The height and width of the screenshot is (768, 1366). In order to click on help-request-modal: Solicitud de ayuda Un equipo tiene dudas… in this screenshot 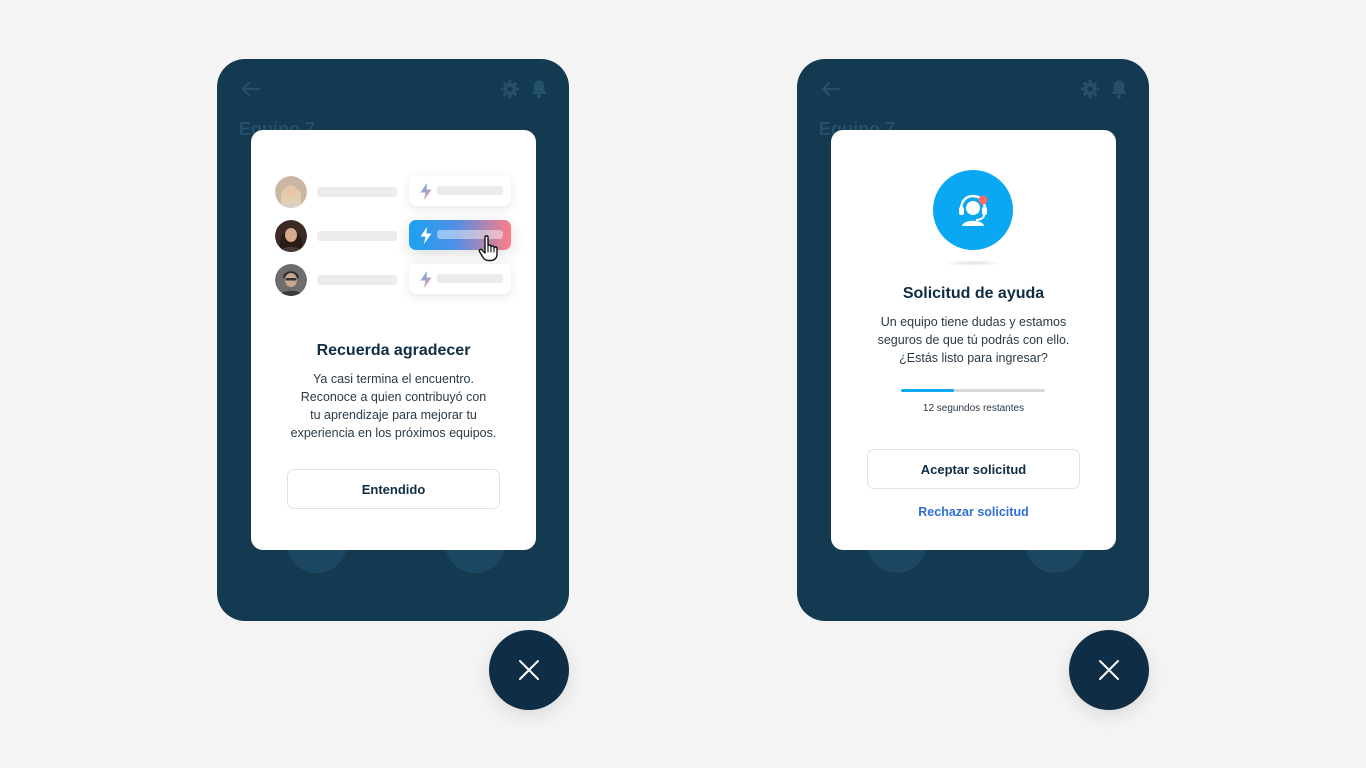, I will do `click(973, 340)`.